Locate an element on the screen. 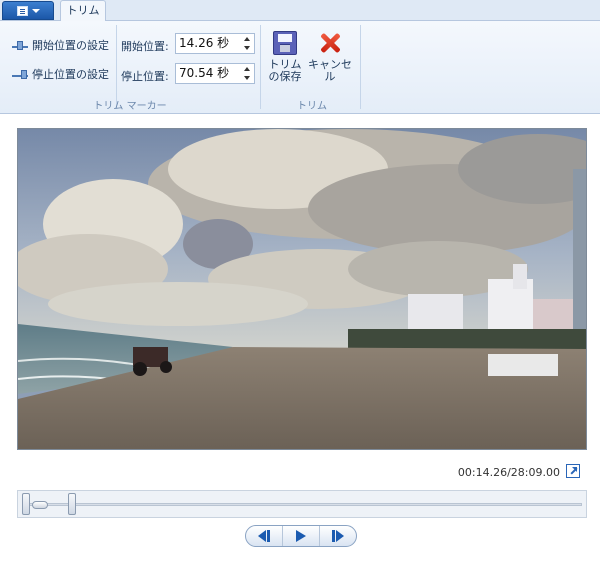 The height and width of the screenshot is (562, 600). previous-frame-button is located at coordinates (264, 536).